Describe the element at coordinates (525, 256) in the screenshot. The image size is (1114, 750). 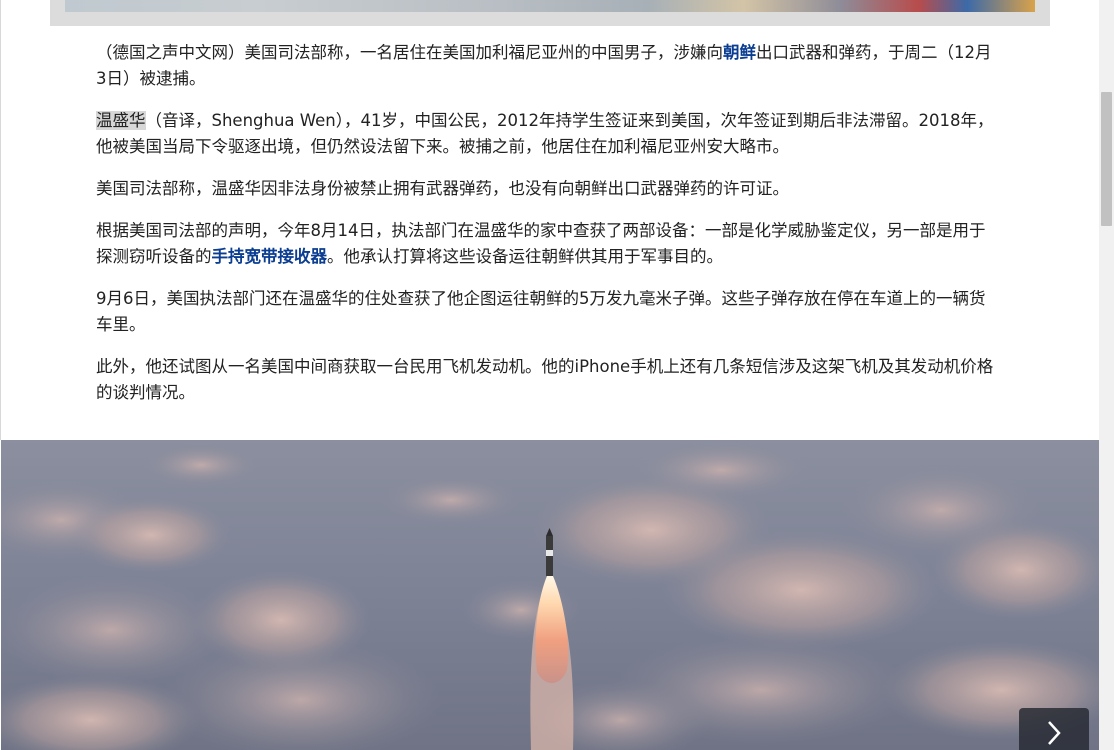
I see `paragraph-text: 。他承认打算将这些设备运往朝鲜供其用于军事目的。` at that location.